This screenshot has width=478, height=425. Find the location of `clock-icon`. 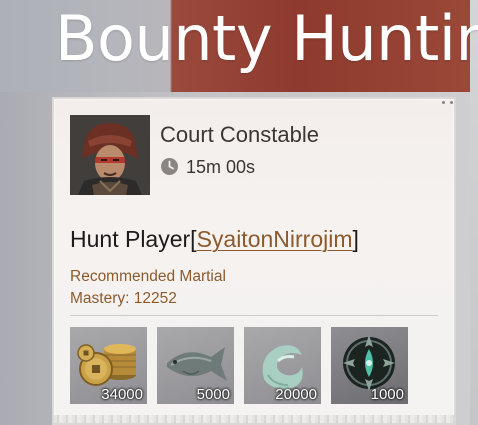

clock-icon is located at coordinates (169, 166).